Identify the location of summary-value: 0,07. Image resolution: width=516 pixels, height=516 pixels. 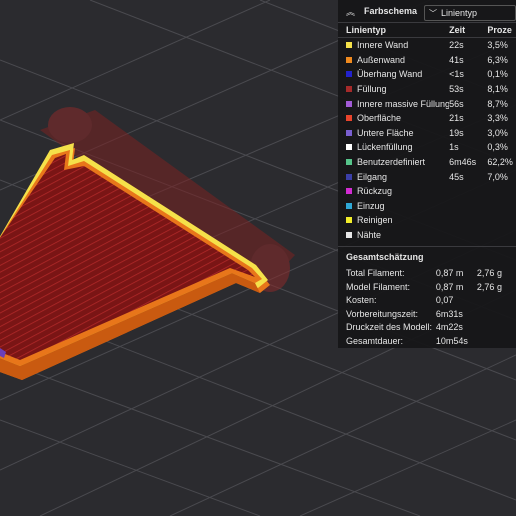
(444, 300).